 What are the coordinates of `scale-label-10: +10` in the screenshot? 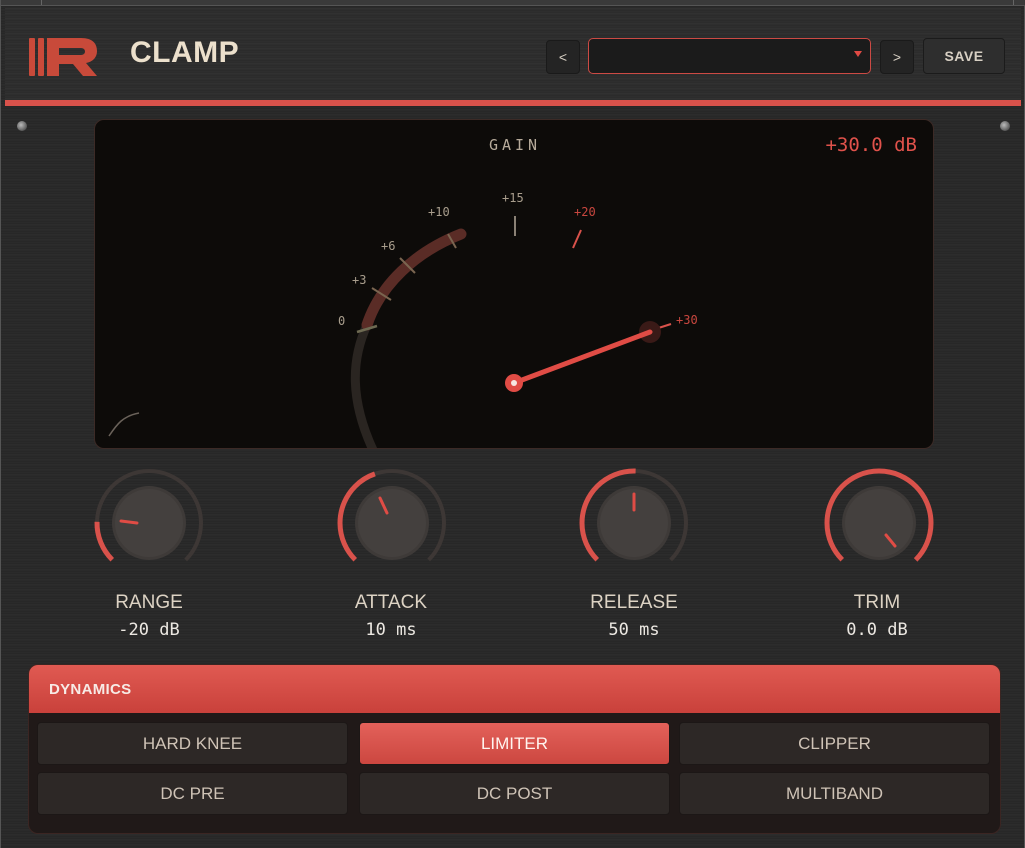 It's located at (439, 212).